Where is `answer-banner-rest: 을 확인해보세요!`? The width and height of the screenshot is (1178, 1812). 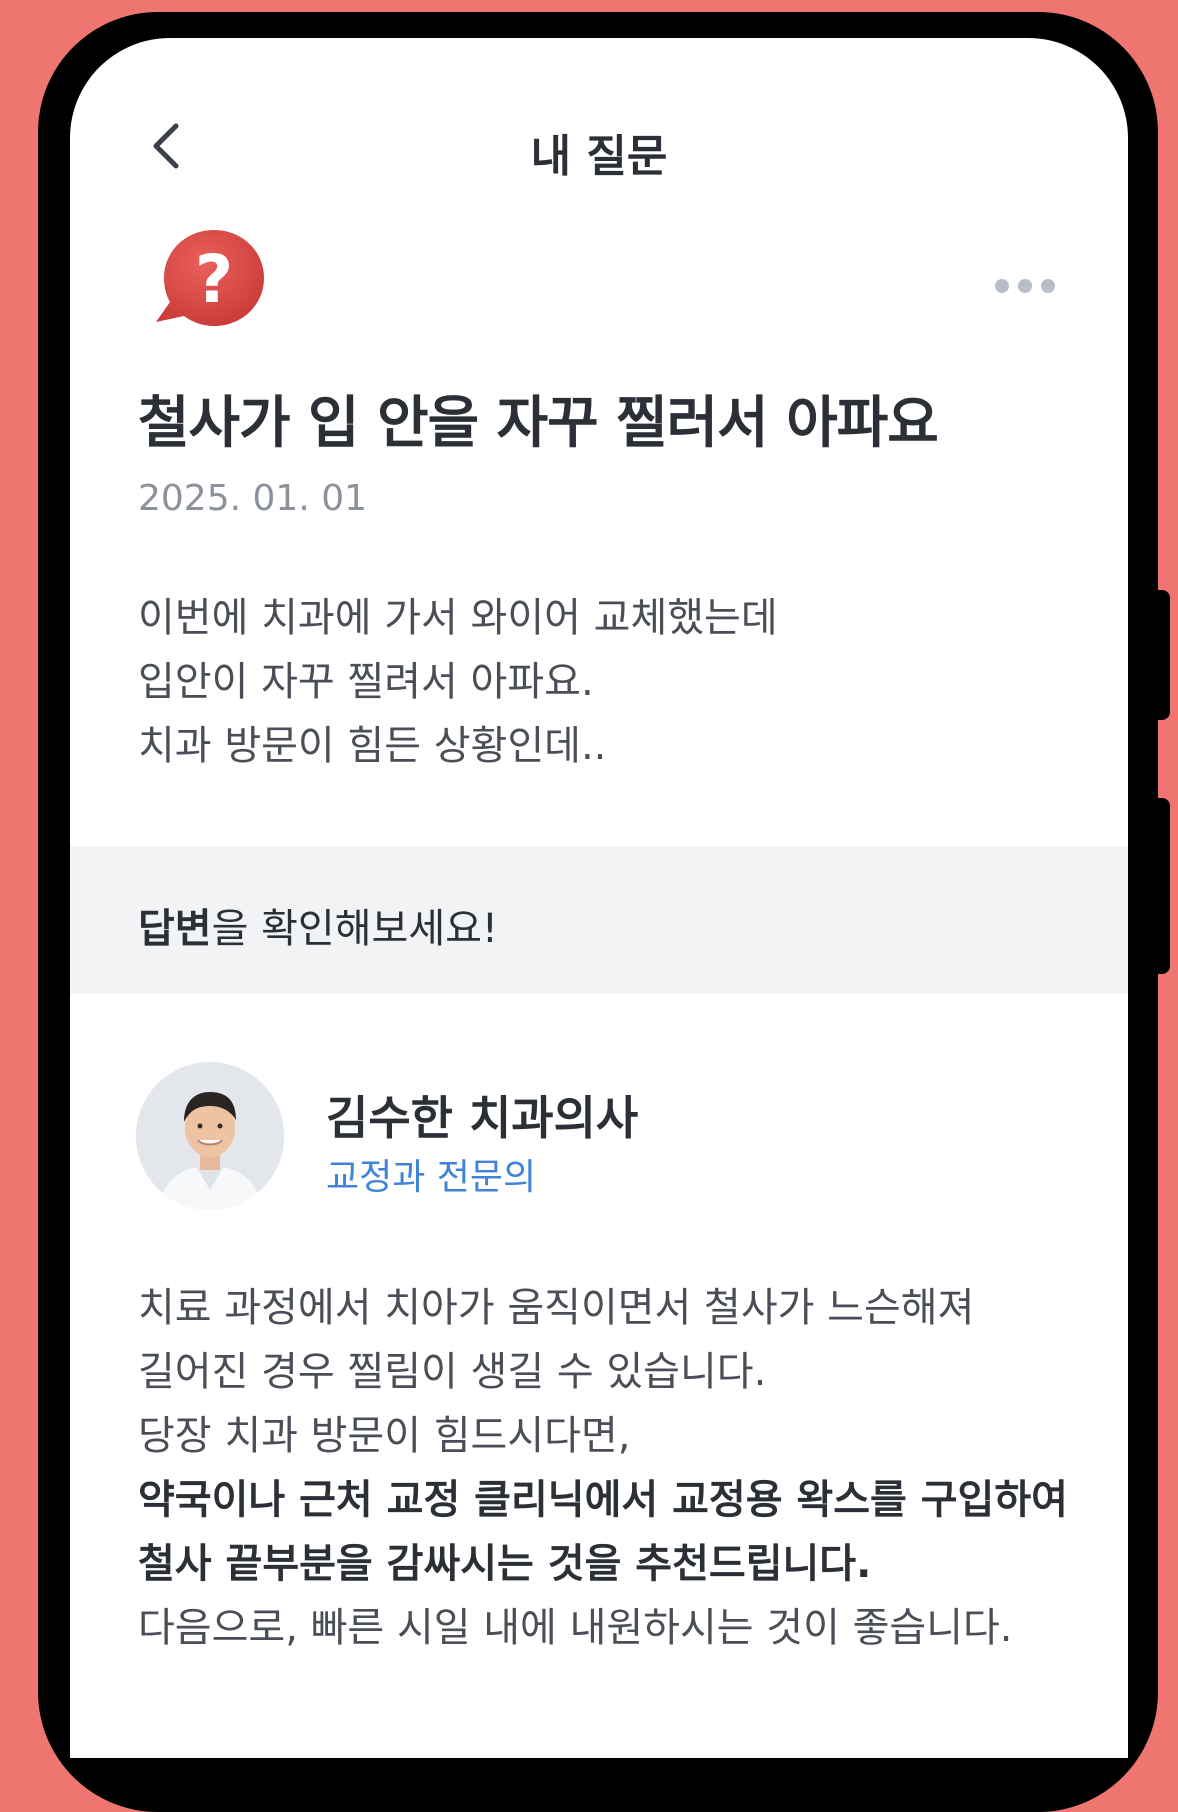 answer-banner-rest: 을 확인해보세요! is located at coordinates (354, 929).